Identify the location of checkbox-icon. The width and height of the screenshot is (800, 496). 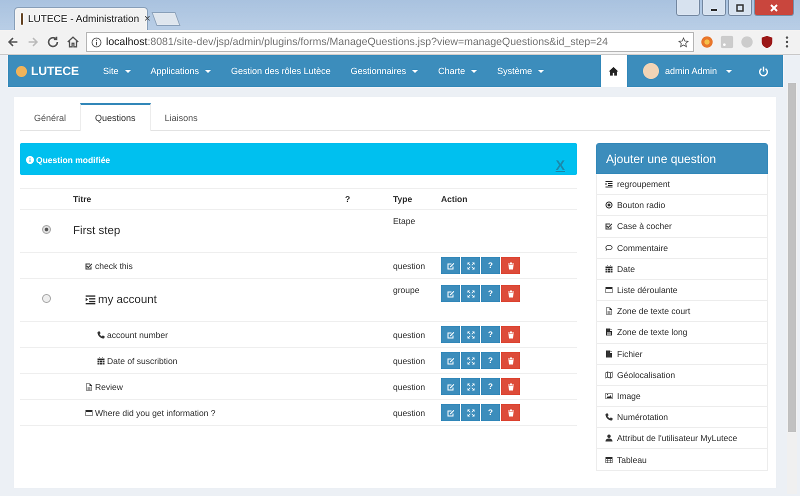
(89, 266).